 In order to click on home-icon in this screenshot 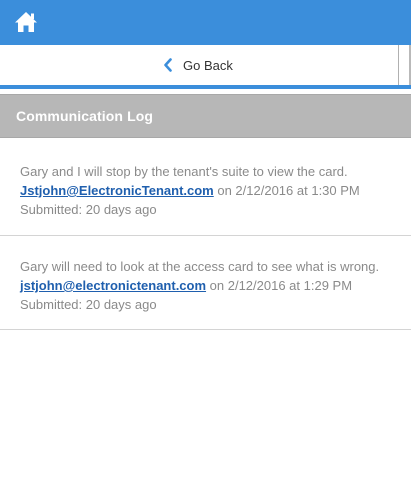, I will do `click(26, 22)`.